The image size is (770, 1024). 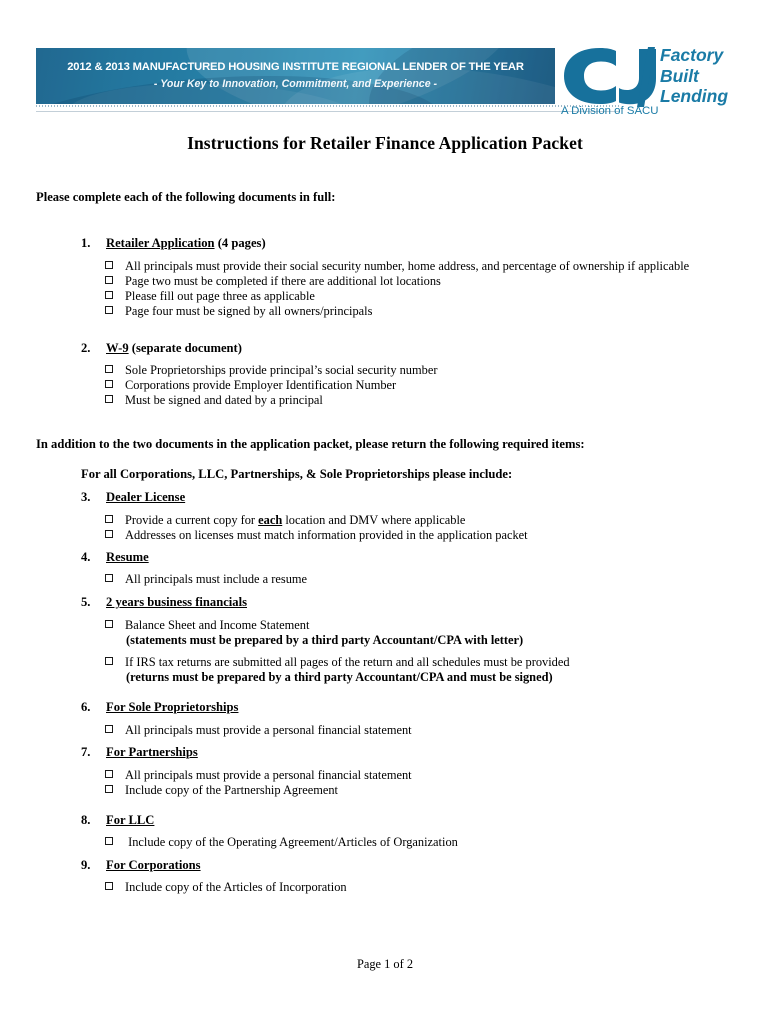 I want to click on checkbox-row: Balance Sheet and Income Statement, so click(x=207, y=625).